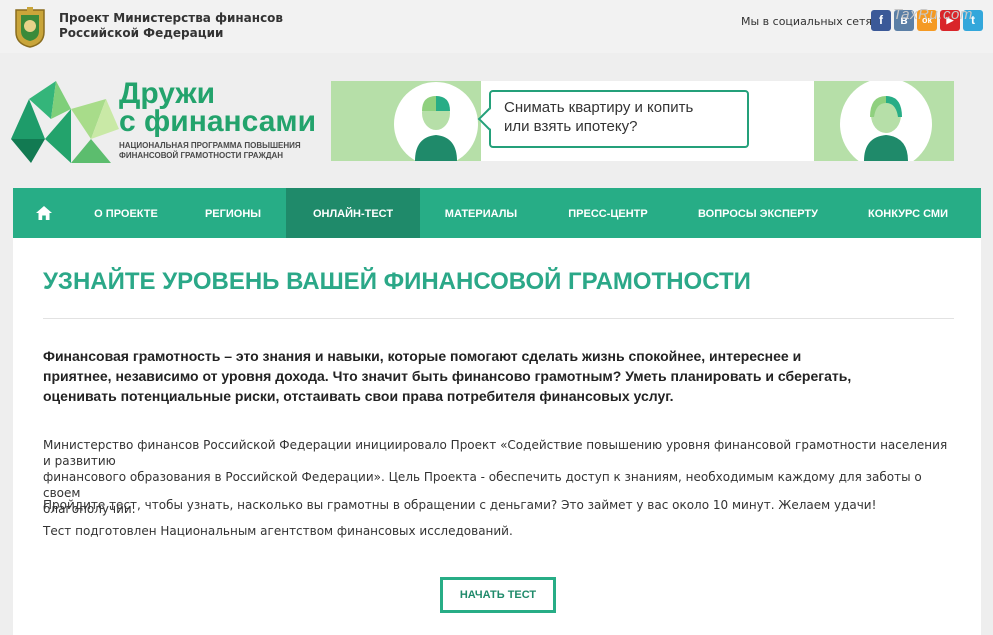 The image size is (993, 635). I want to click on logo-title-line-1: Дружи, so click(167, 93).